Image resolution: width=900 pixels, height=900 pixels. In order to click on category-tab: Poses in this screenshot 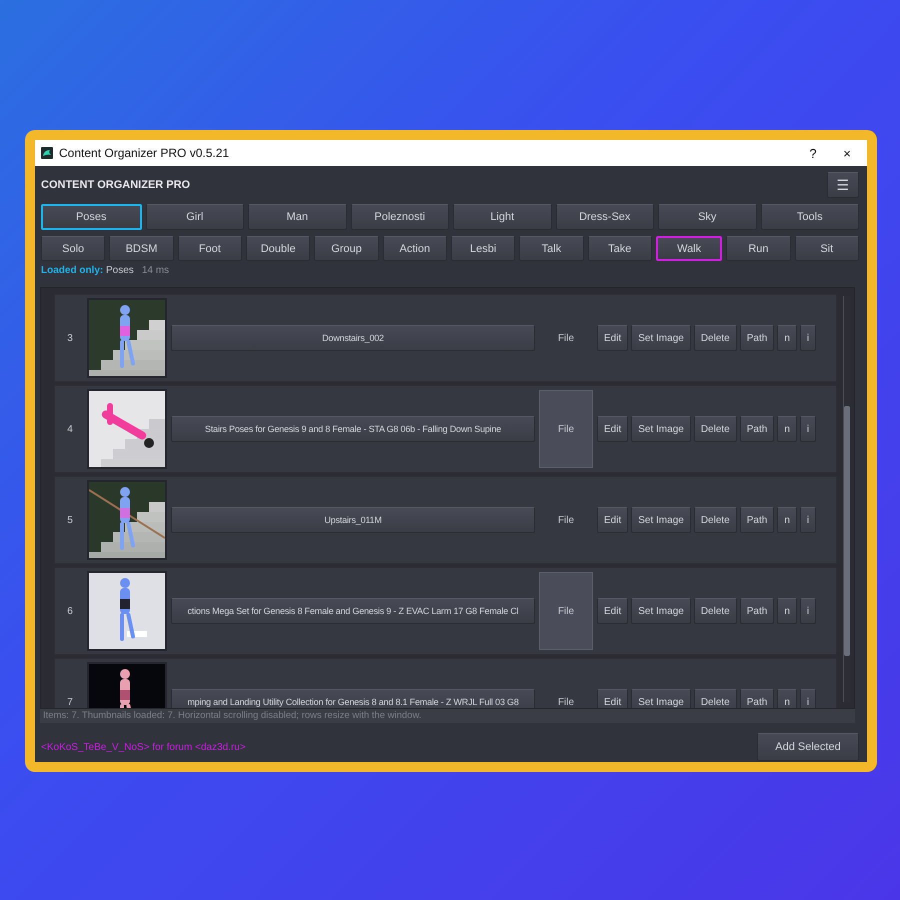, I will do `click(91, 217)`.